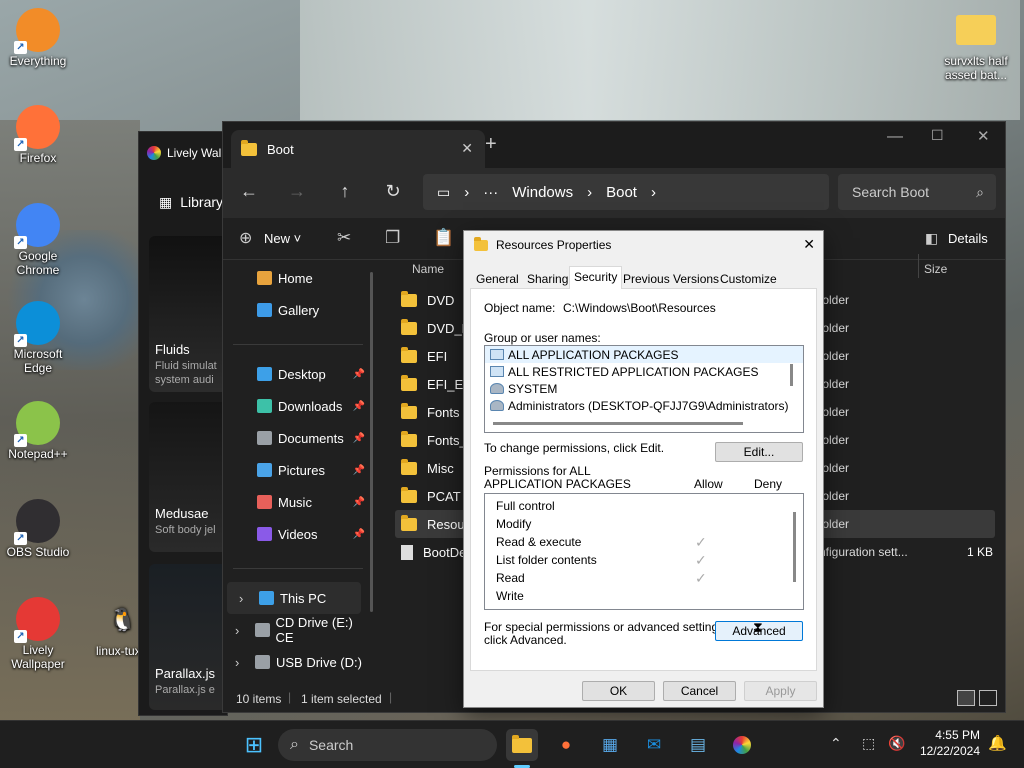  What do you see at coordinates (748, 279) in the screenshot?
I see `tab-customize: Customize` at bounding box center [748, 279].